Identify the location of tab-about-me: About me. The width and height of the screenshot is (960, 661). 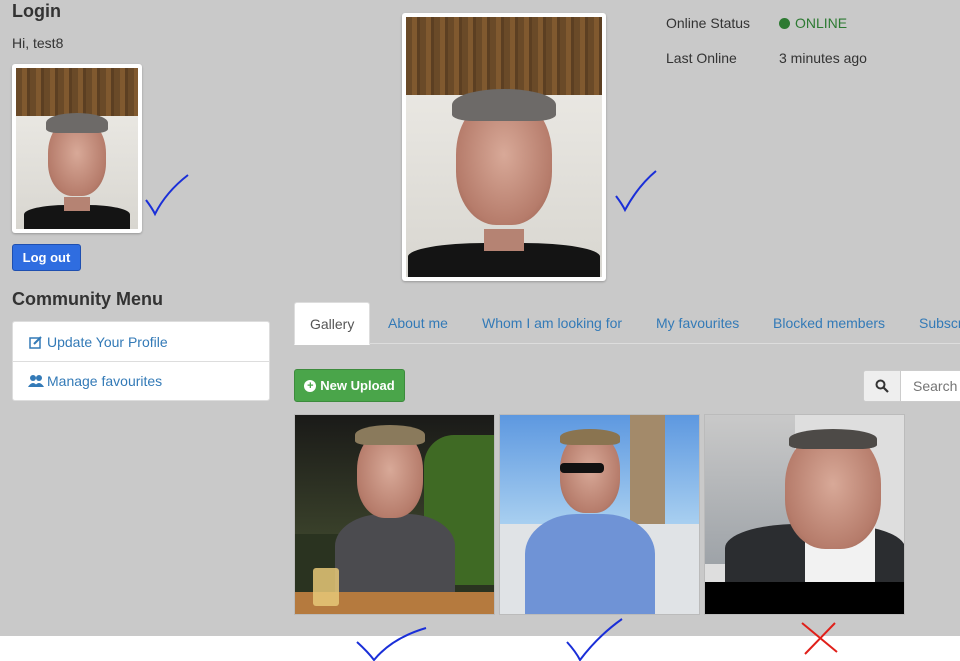
(418, 323).